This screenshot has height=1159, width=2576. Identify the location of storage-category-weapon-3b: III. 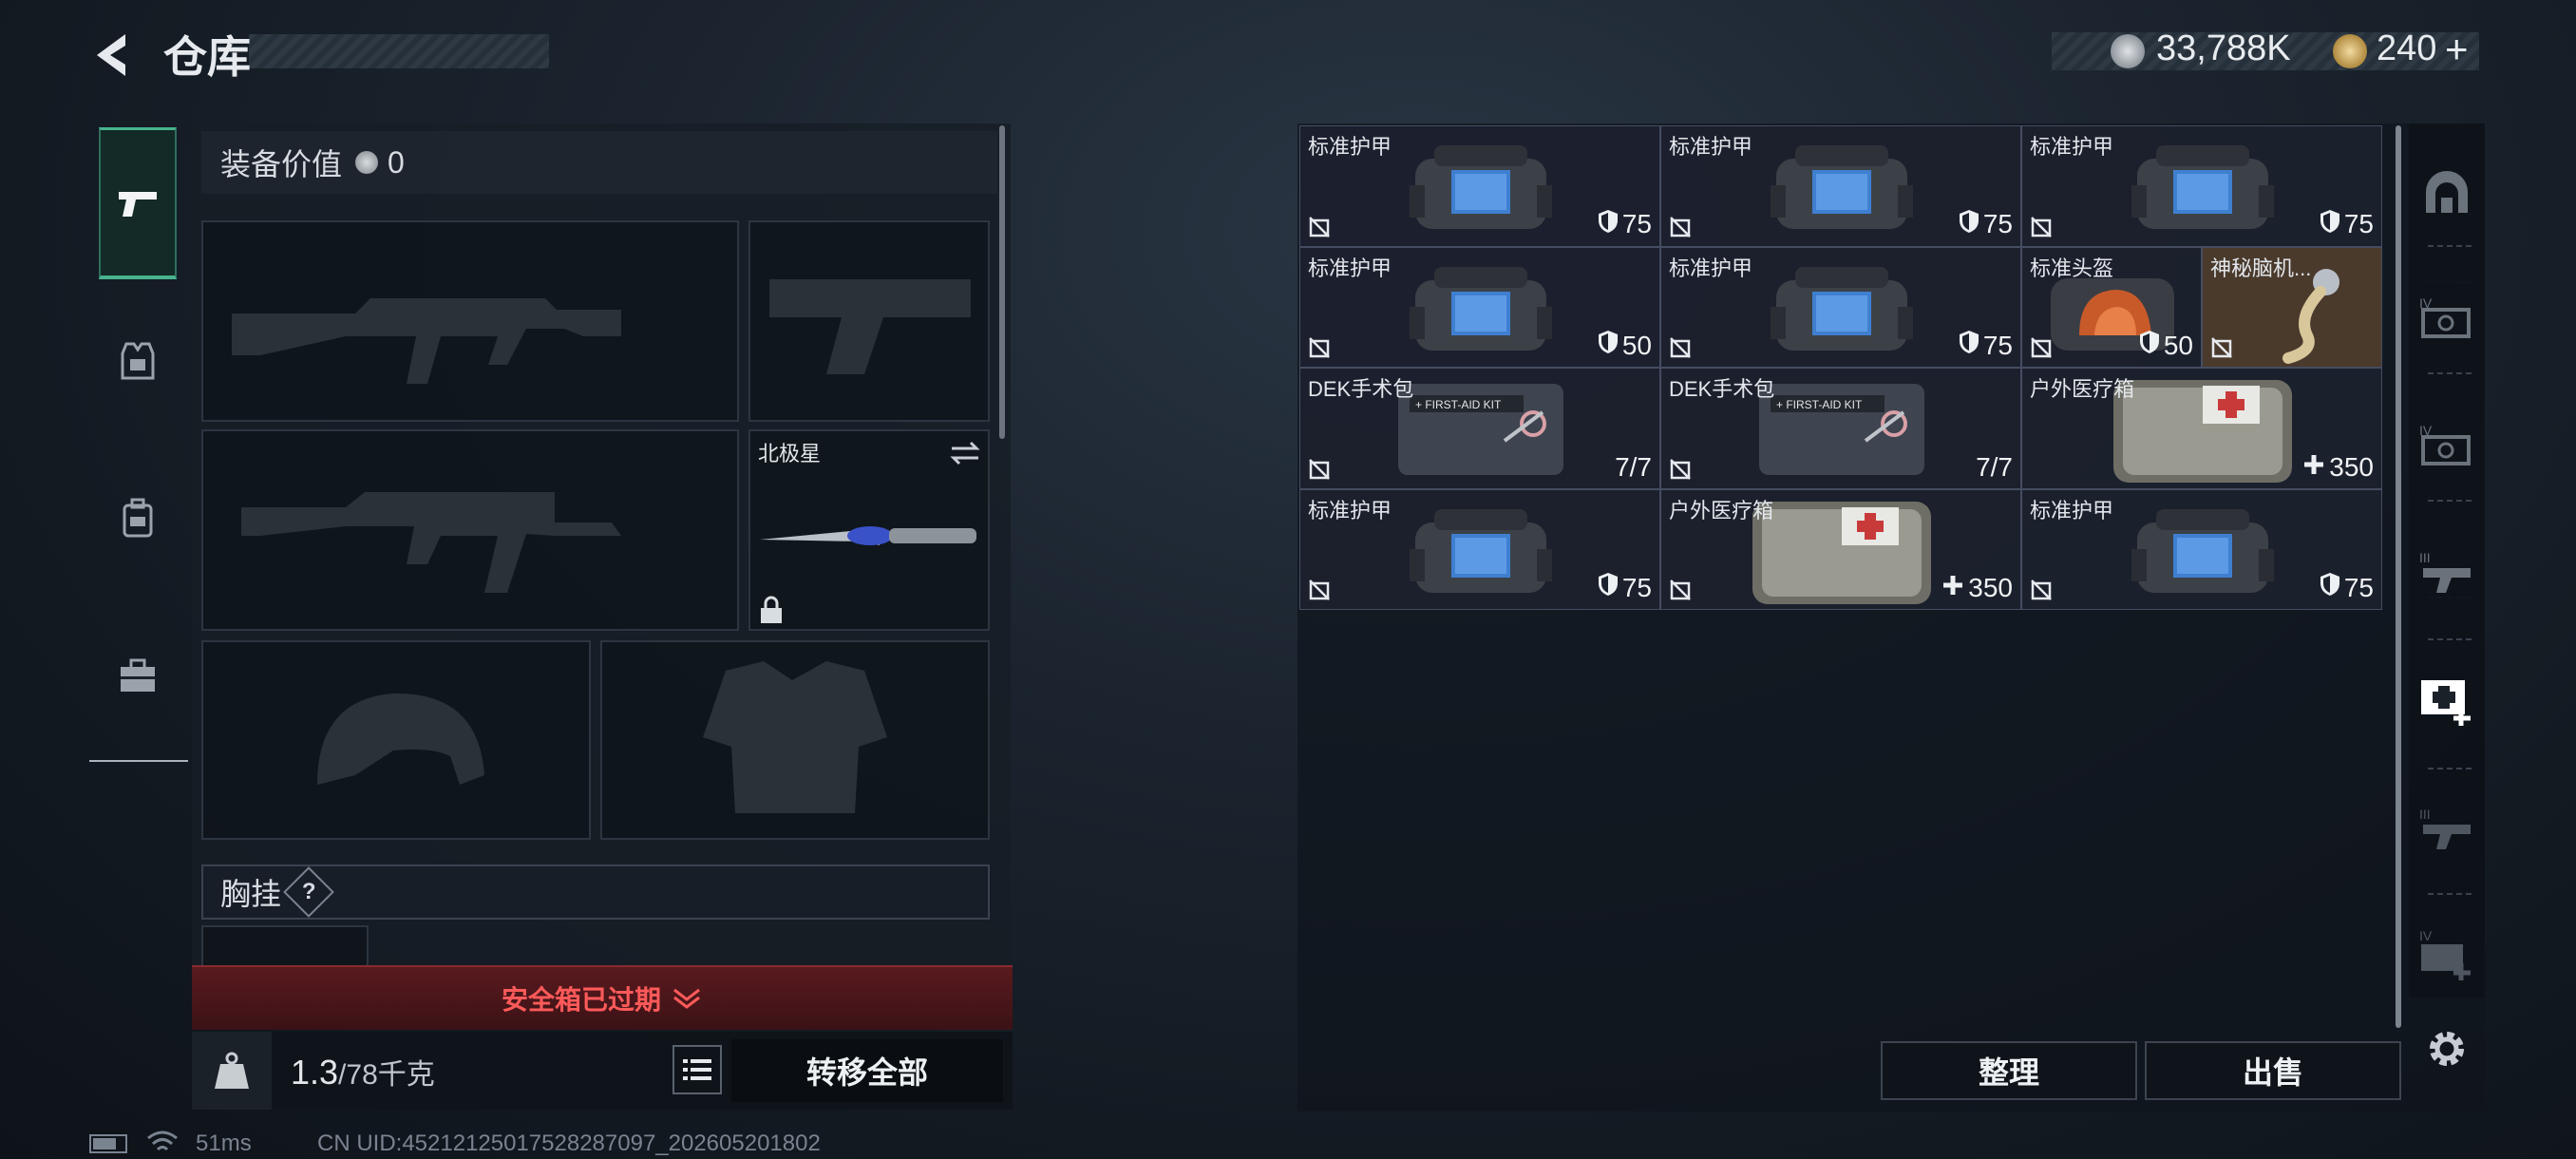
(2447, 828).